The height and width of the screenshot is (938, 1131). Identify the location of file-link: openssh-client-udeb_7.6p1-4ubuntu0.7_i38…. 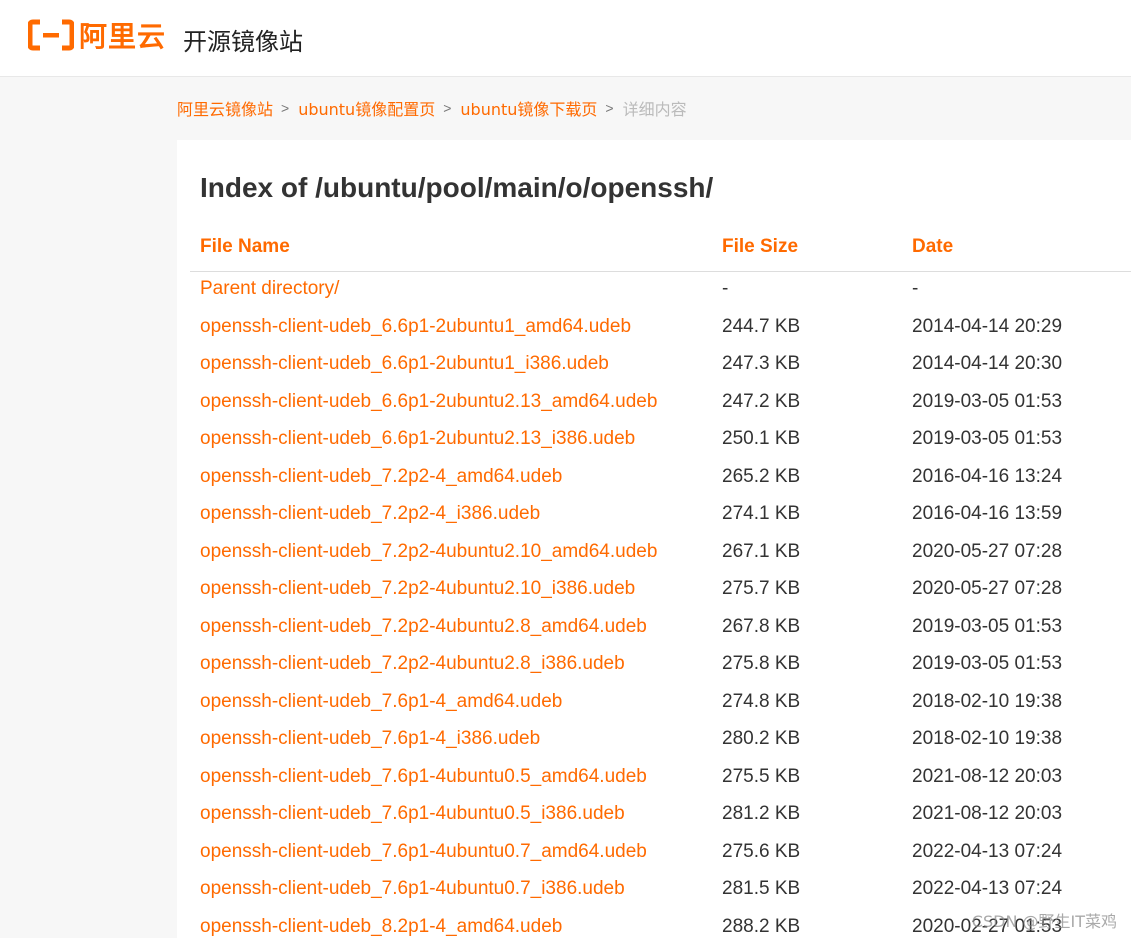
(412, 889).